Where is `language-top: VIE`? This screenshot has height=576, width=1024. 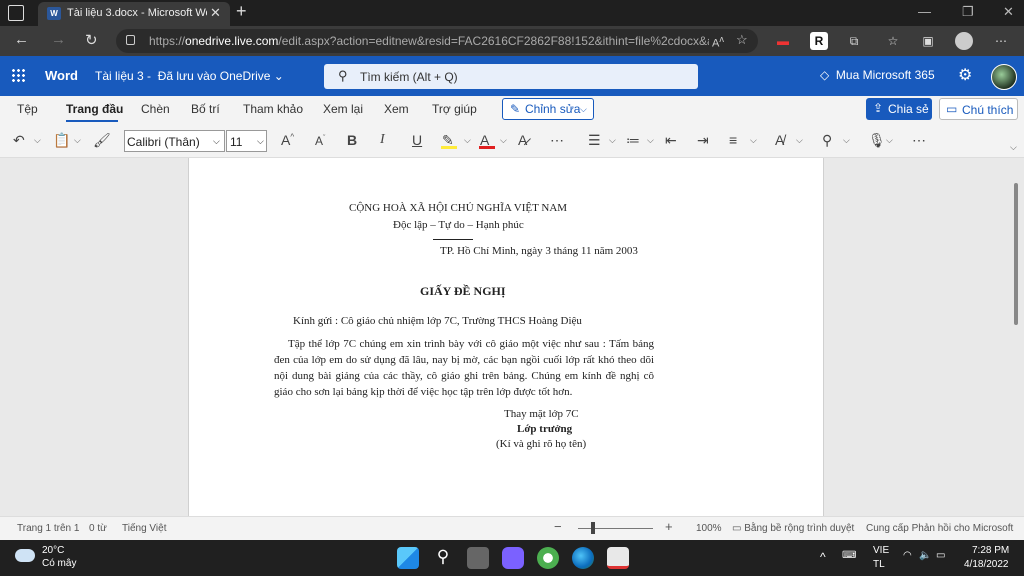
language-top: VIE is located at coordinates (881, 550).